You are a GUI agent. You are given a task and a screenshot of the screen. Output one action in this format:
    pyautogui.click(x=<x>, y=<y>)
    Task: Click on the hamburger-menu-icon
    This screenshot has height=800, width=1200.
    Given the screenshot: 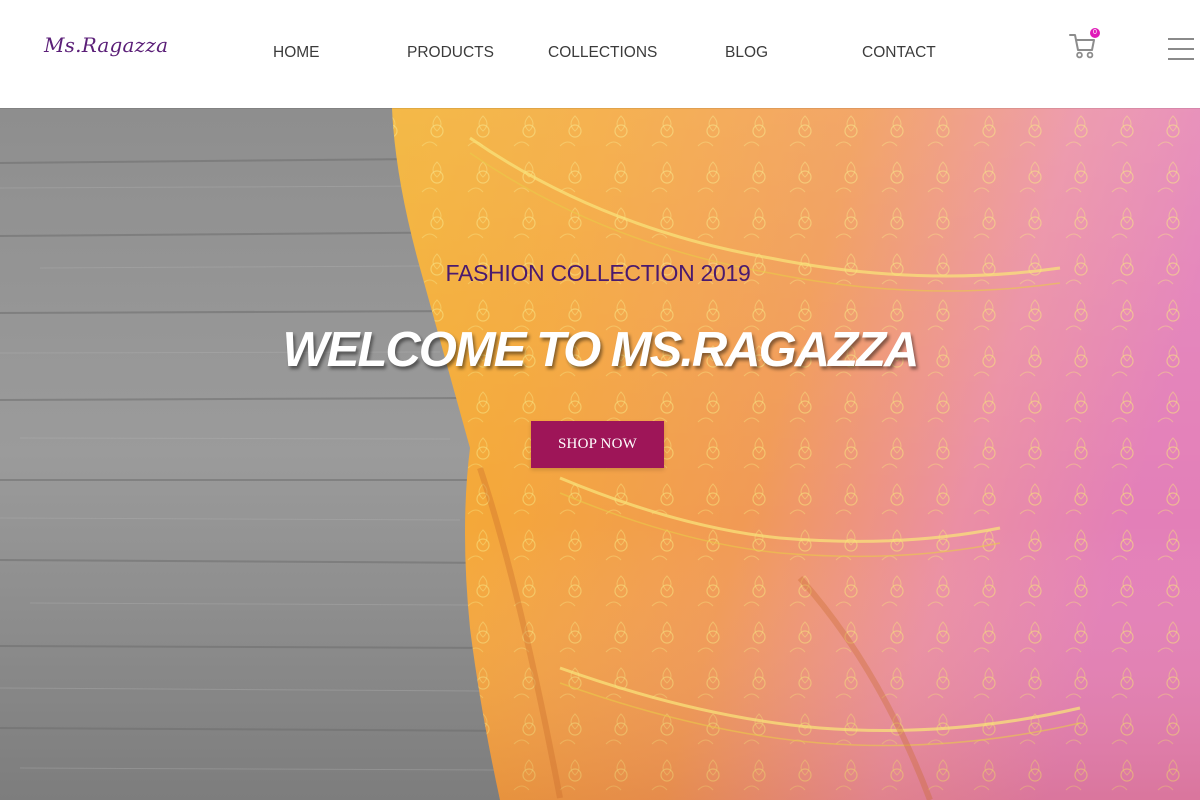 What is the action you would take?
    pyautogui.click(x=1181, y=39)
    